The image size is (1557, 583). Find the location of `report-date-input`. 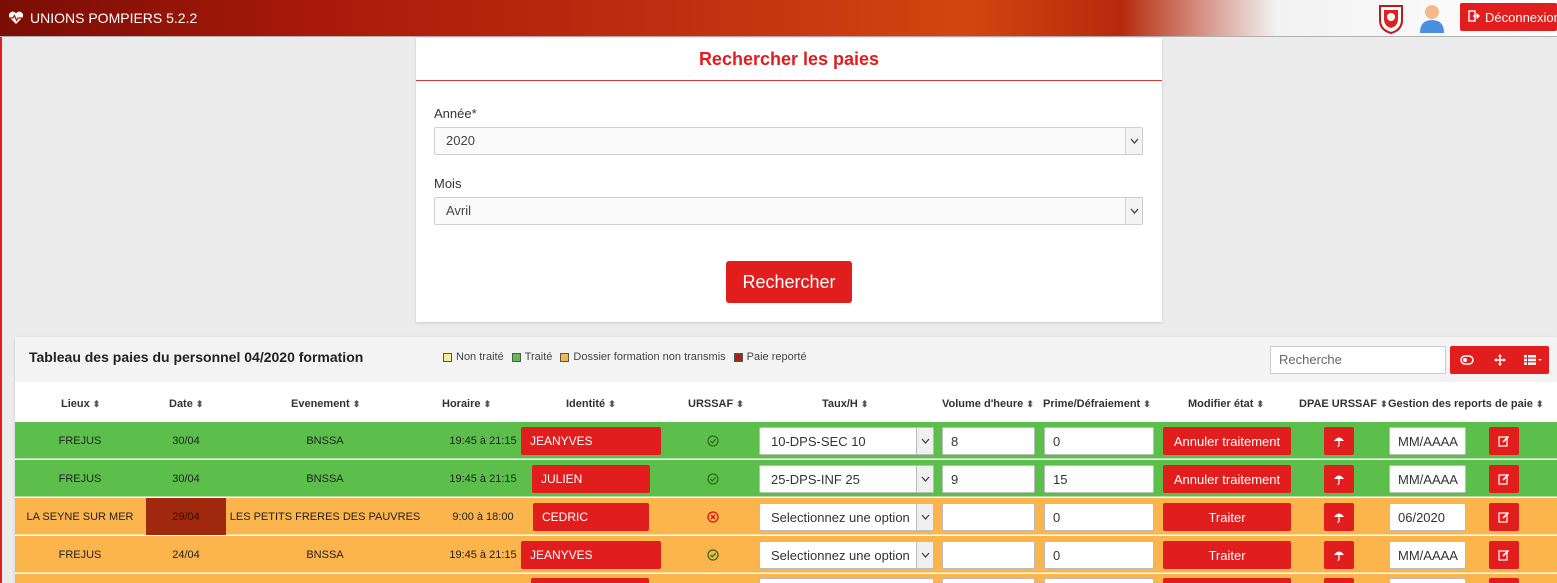

report-date-input is located at coordinates (1427, 580).